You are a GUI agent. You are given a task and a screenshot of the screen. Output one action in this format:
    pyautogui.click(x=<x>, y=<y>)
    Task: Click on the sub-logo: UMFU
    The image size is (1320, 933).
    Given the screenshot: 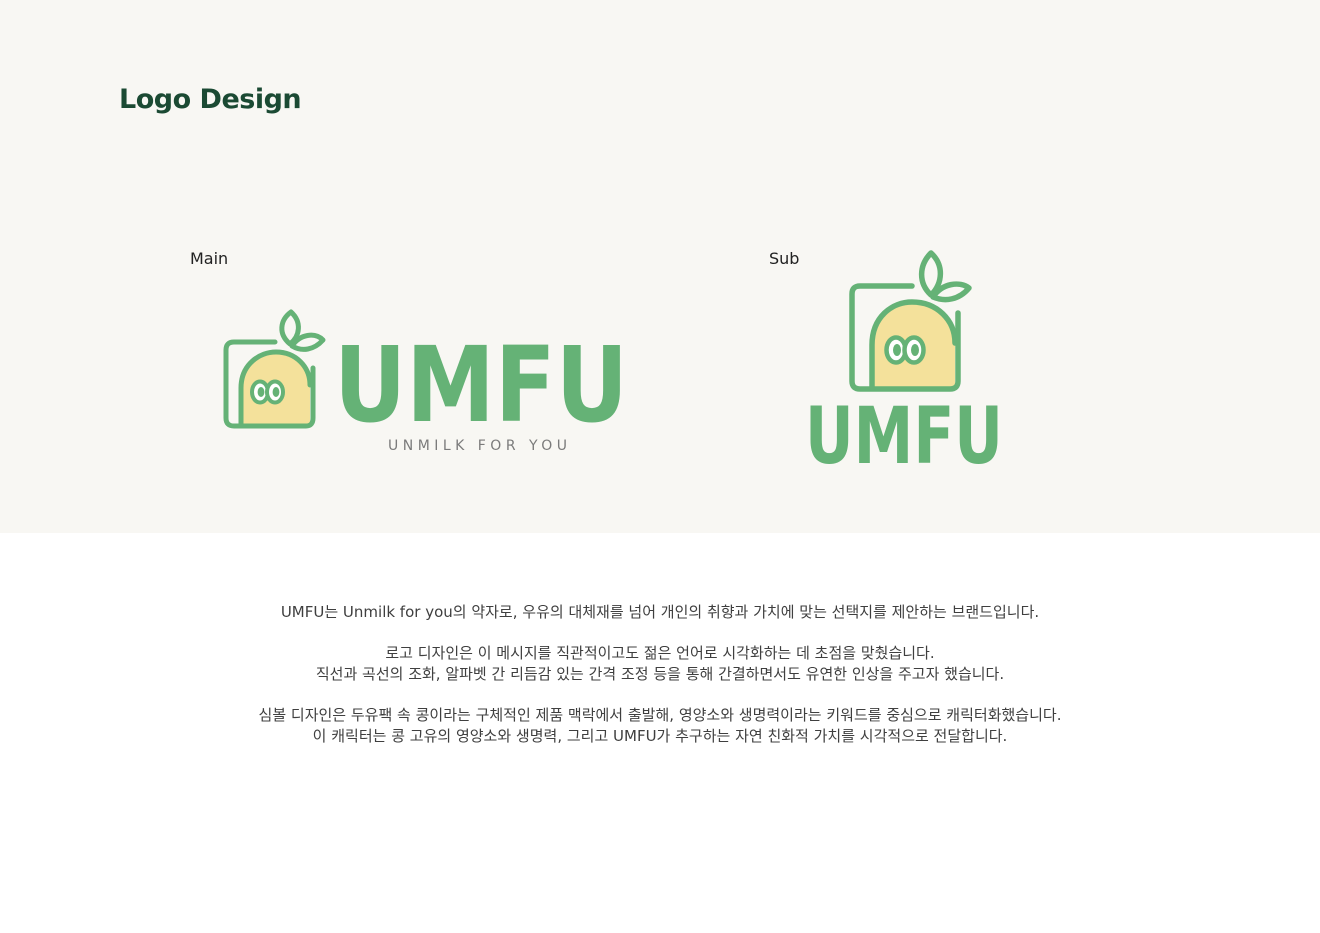 What is the action you would take?
    pyautogui.click(x=904, y=360)
    